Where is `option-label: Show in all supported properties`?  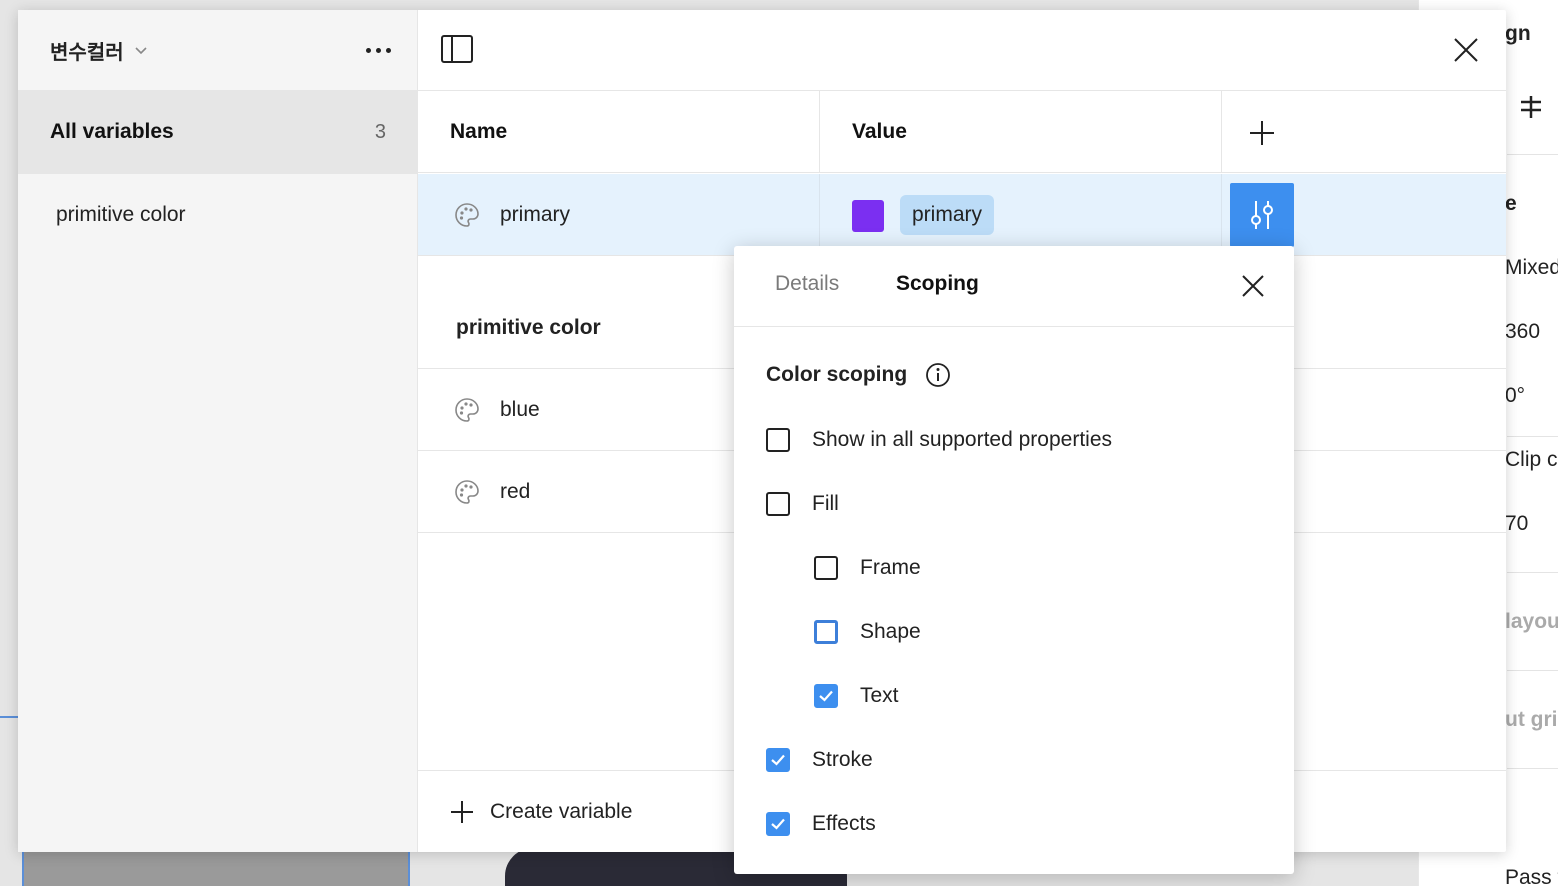
option-label: Show in all supported properties is located at coordinates (962, 439).